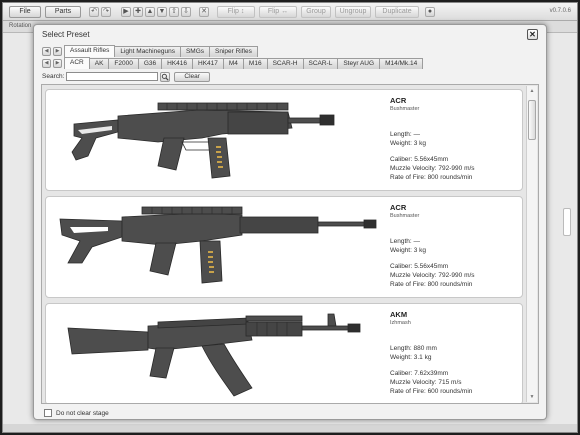  What do you see at coordinates (233, 51) in the screenshot?
I see `tab-sniper-rifles: Sniper Rifles` at bounding box center [233, 51].